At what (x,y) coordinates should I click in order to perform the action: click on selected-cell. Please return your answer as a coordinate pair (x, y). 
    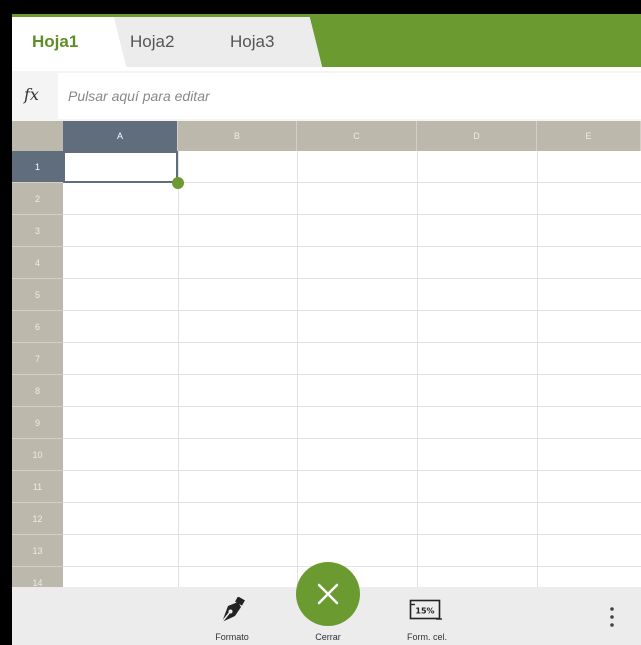
    Looking at the image, I should click on (120, 167).